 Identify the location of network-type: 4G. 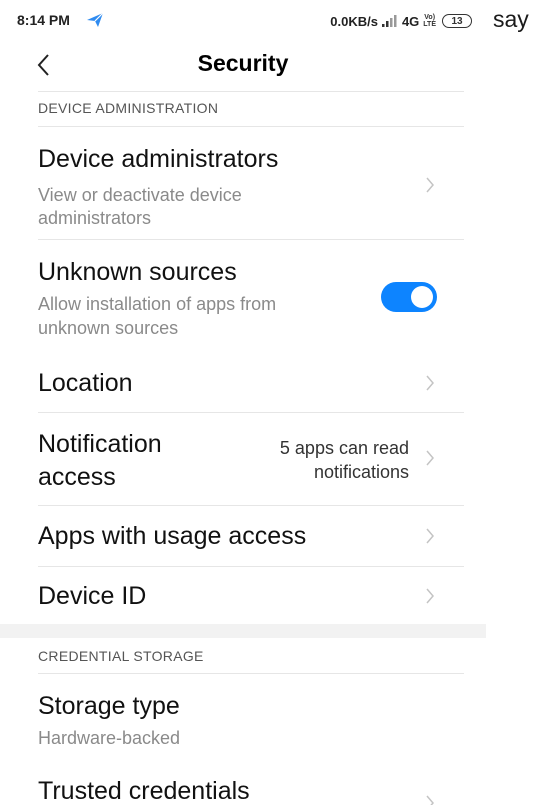
(410, 21).